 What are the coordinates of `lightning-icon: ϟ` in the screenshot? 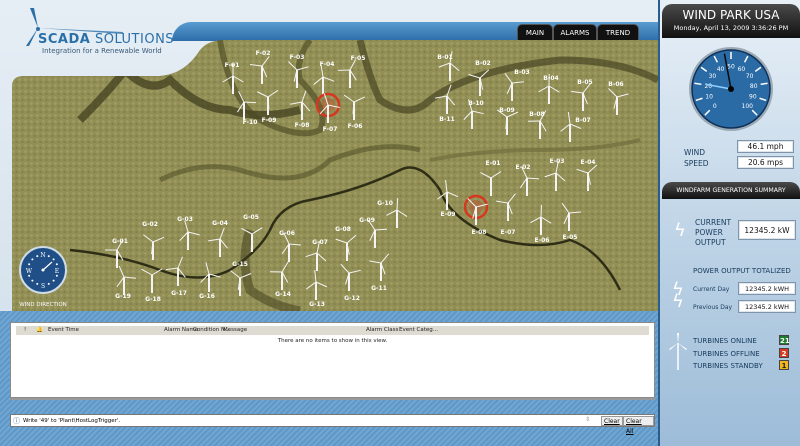 It's located at (680, 230).